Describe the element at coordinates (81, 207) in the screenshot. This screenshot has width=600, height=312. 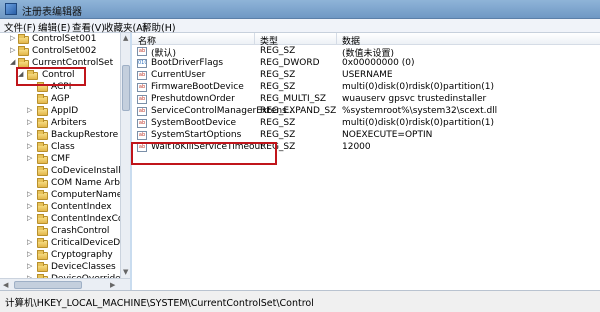
I see `tree-item-label: ContentIndex` at that location.